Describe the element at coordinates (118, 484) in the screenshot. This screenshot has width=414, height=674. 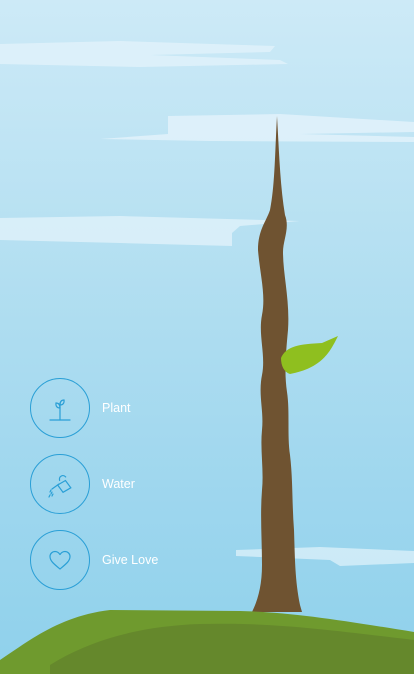
I see `water-label: Water` at that location.